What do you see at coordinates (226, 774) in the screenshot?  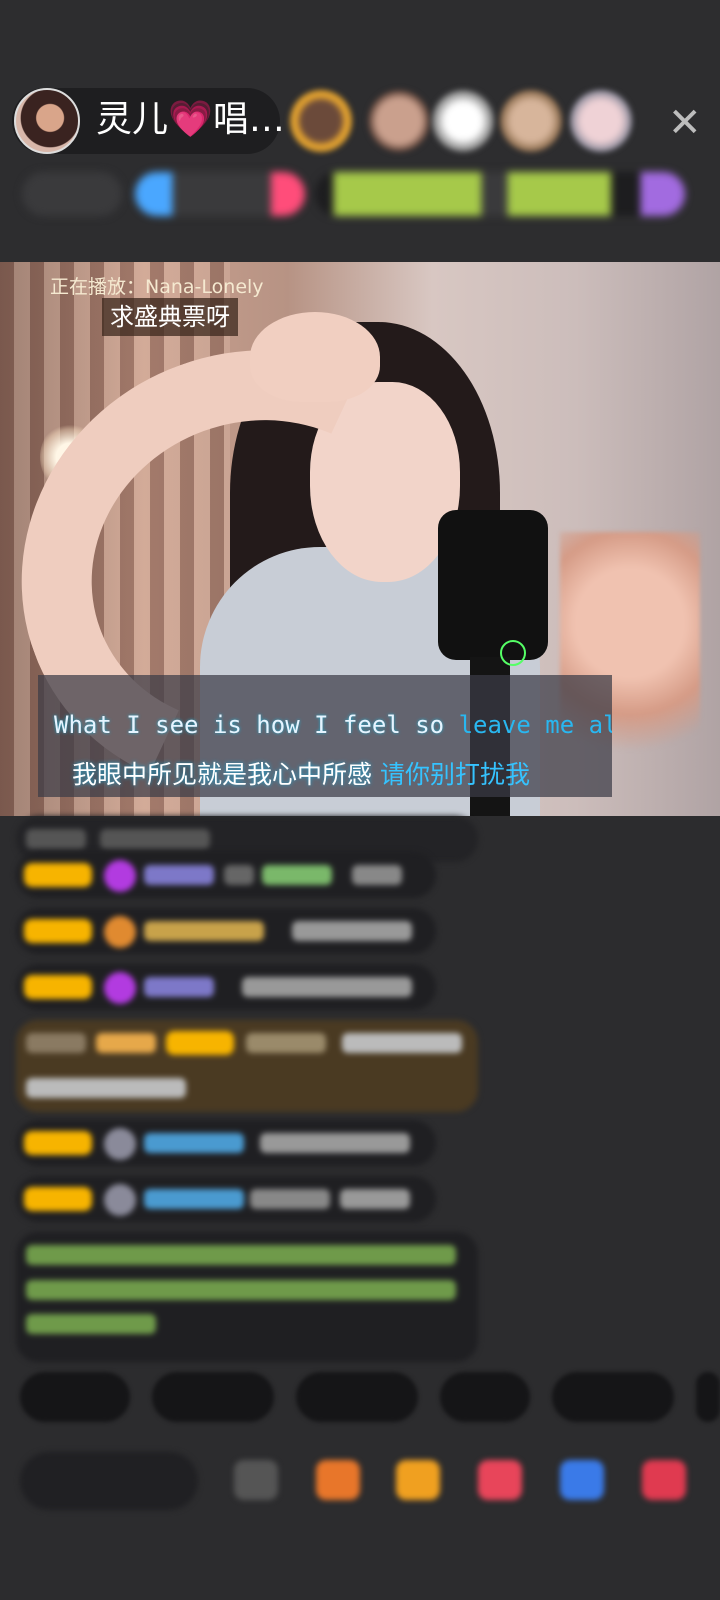 I see `lyrics-chinese-sung: 我眼中所见就是我心中所感` at bounding box center [226, 774].